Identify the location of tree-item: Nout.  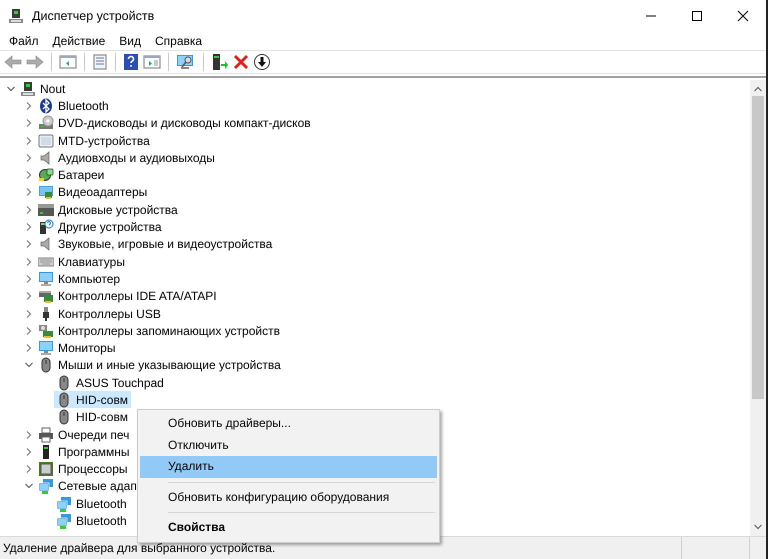
(43, 89).